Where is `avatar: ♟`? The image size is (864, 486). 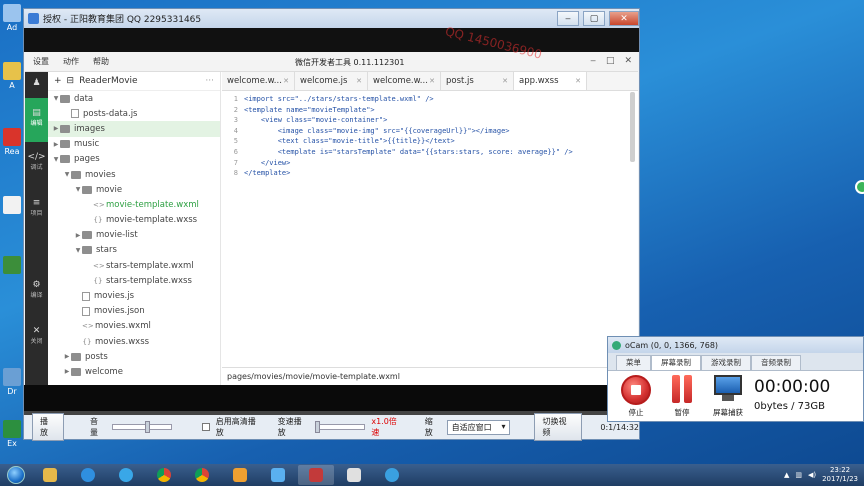
avatar: ♟ is located at coordinates (36, 85).